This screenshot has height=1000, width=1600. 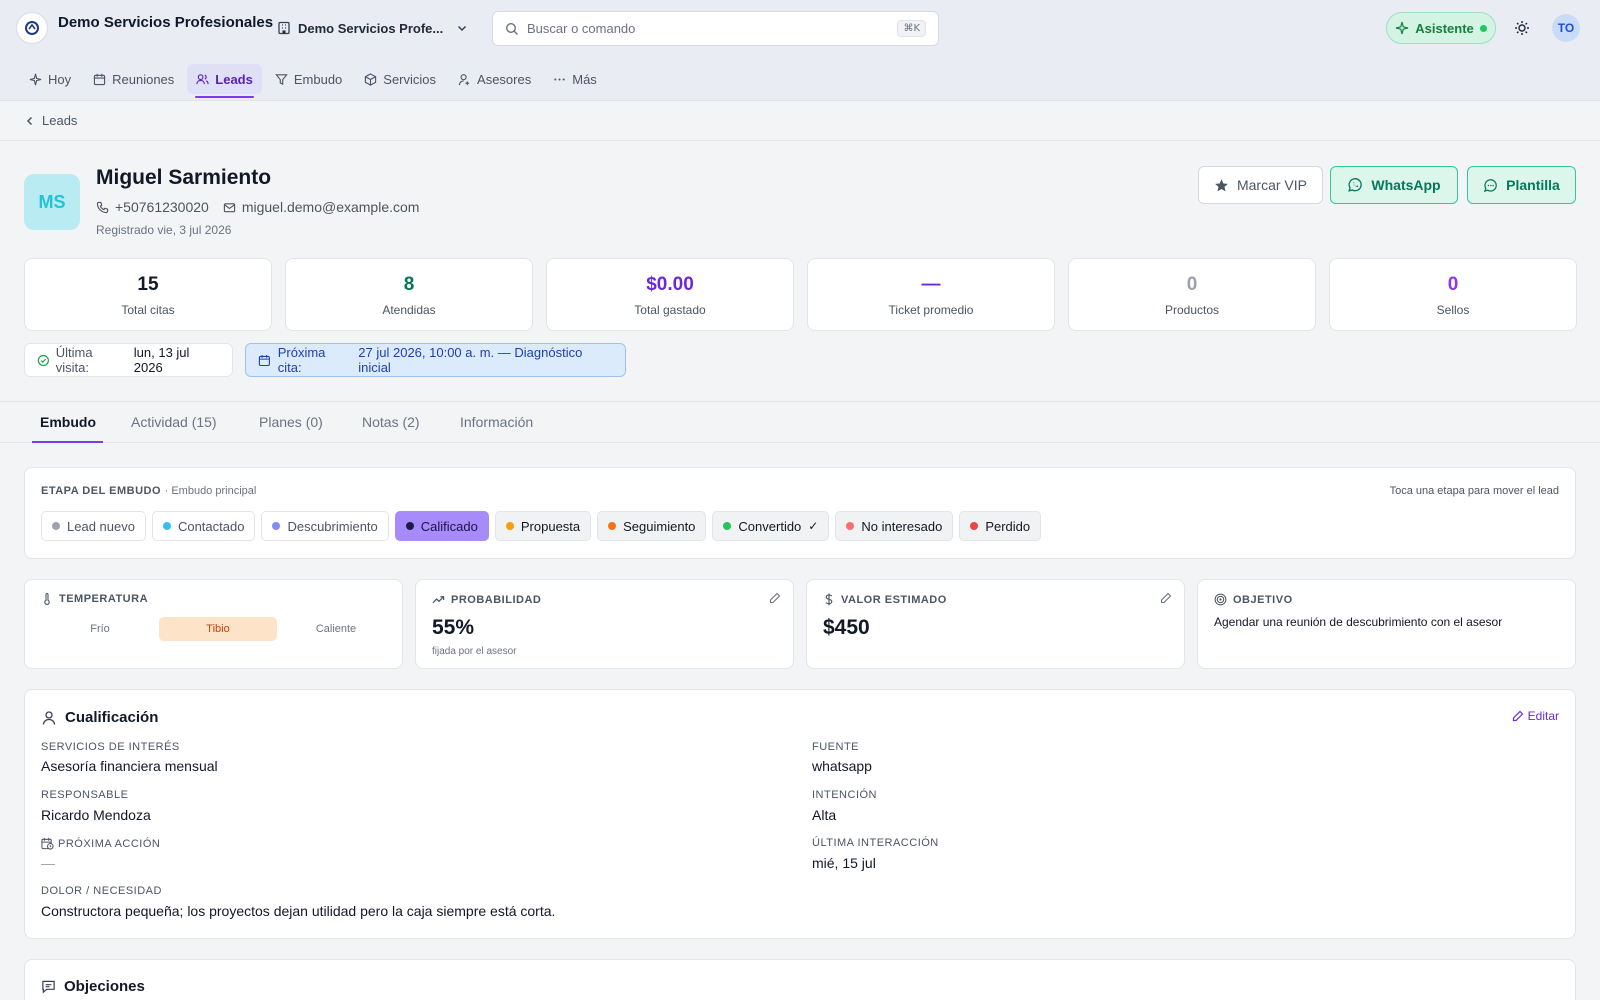 I want to click on funnel-stage-button: Contactado, so click(x=203, y=526).